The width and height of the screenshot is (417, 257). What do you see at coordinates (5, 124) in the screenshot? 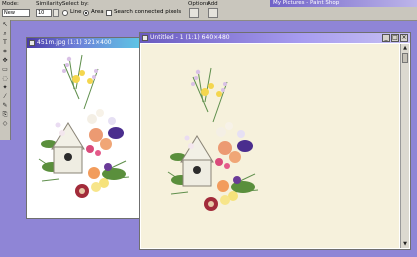
I see `eraser-tool-icon: ◇` at bounding box center [5, 124].